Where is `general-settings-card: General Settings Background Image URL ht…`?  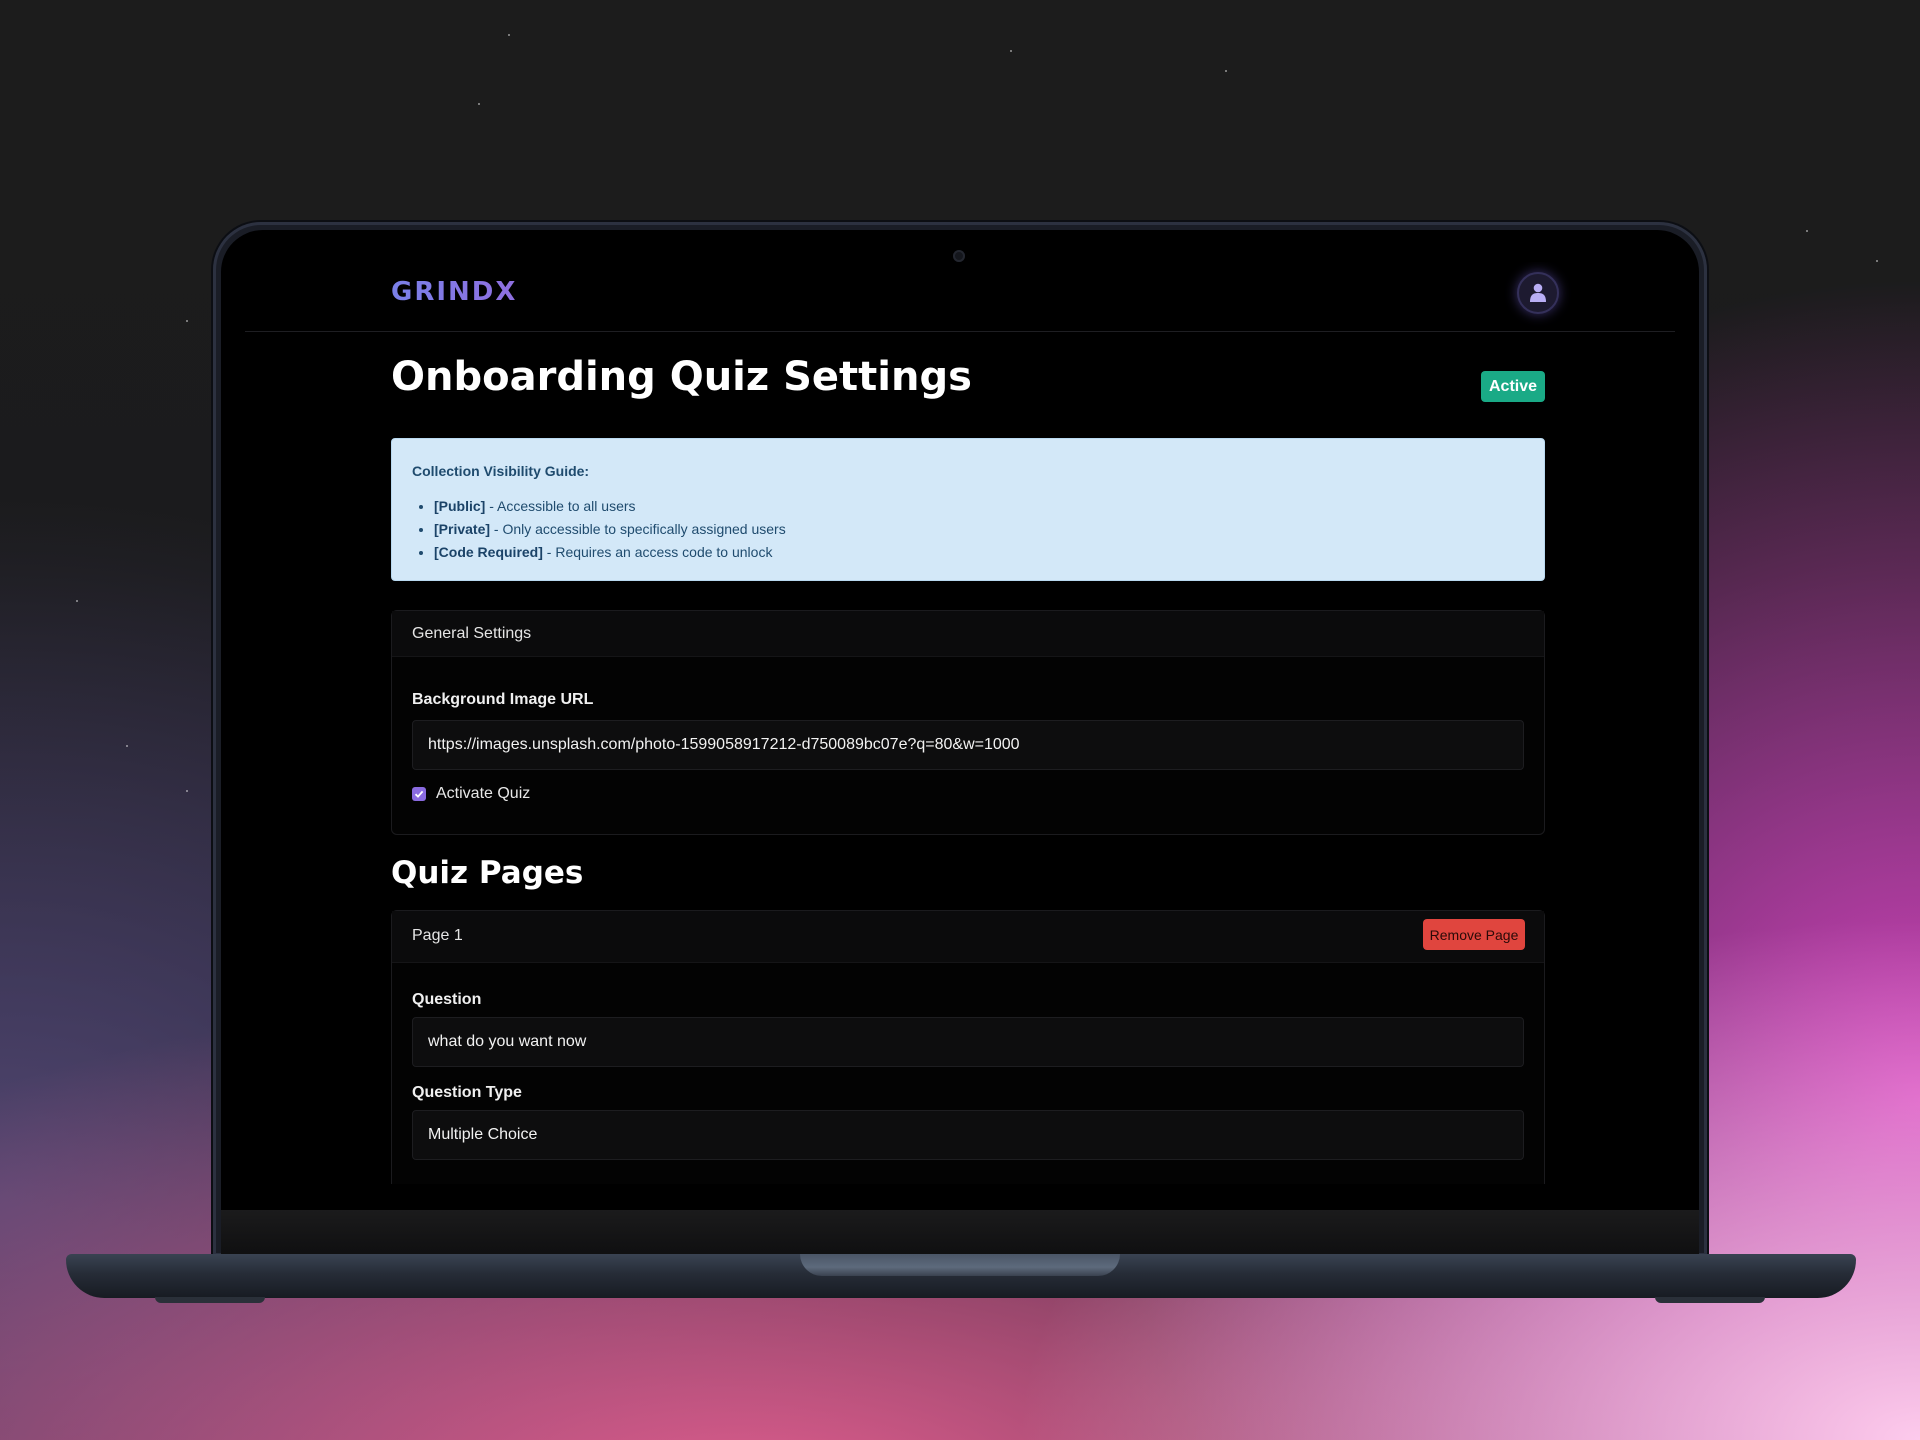 general-settings-card: General Settings Background Image URL ht… is located at coordinates (968, 722).